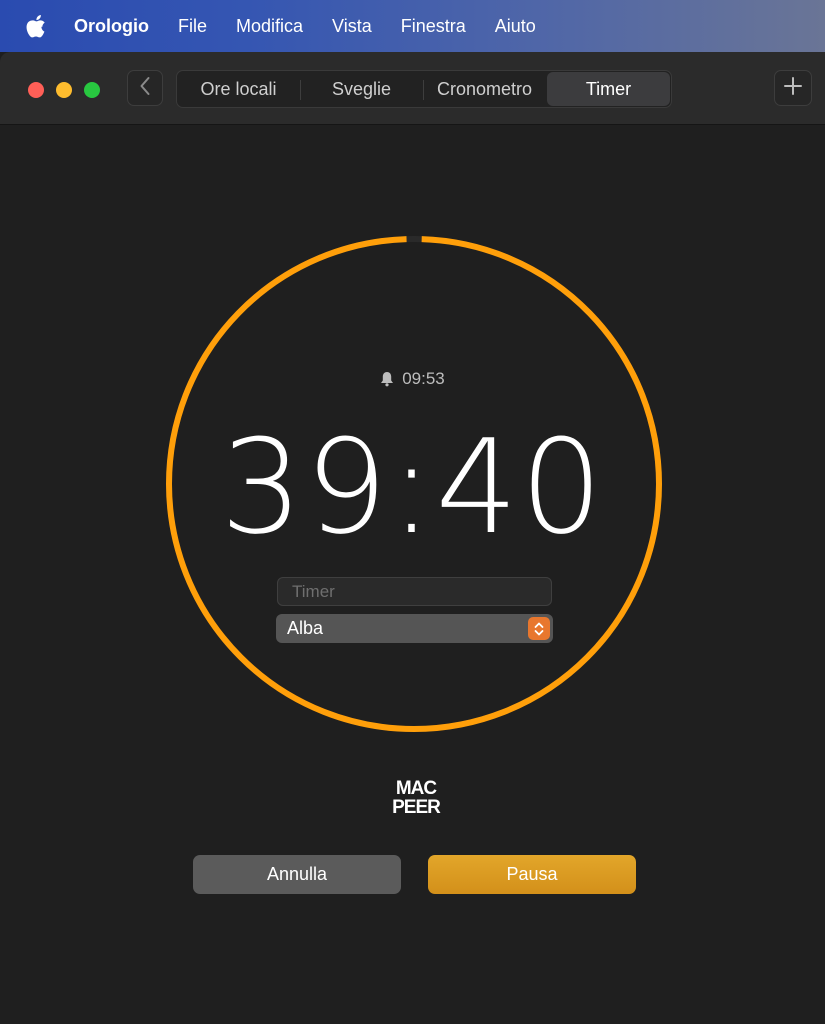  Describe the element at coordinates (387, 379) in the screenshot. I see `bell-icon` at that location.